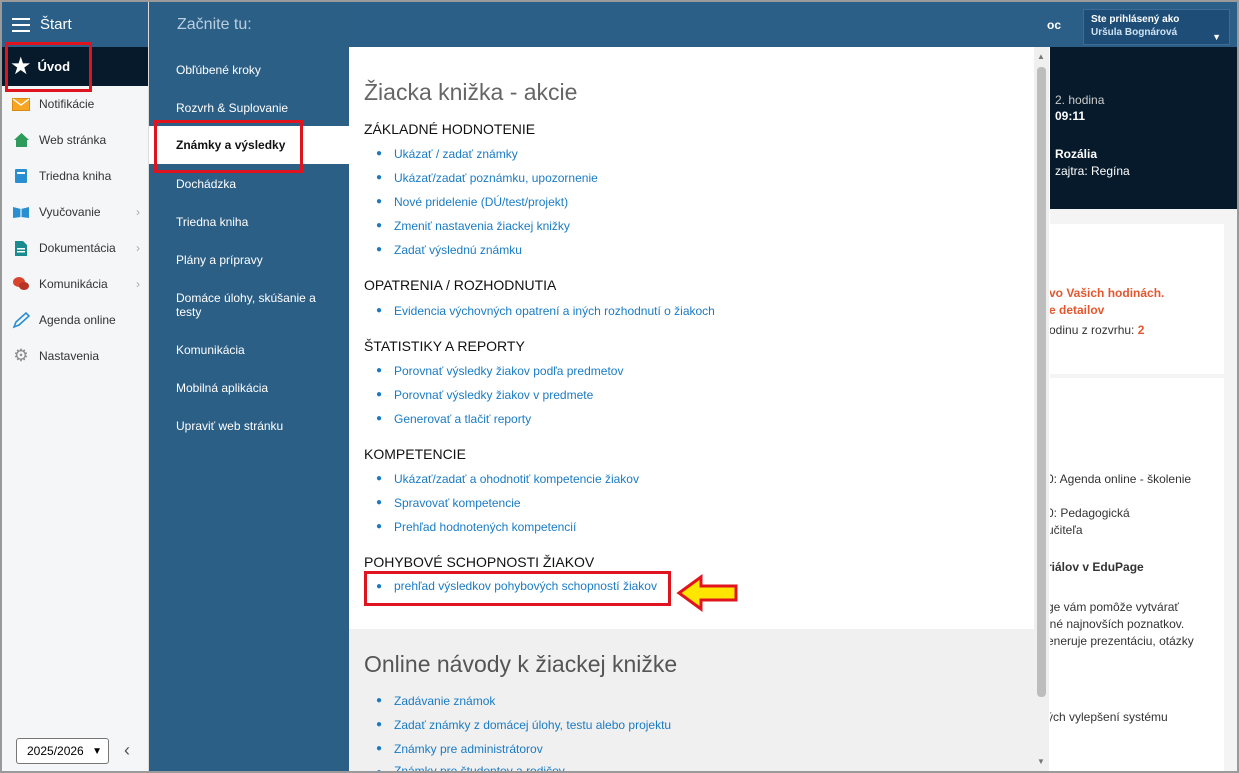  I want to click on lesson-label: 2. hodina, so click(1080, 100).